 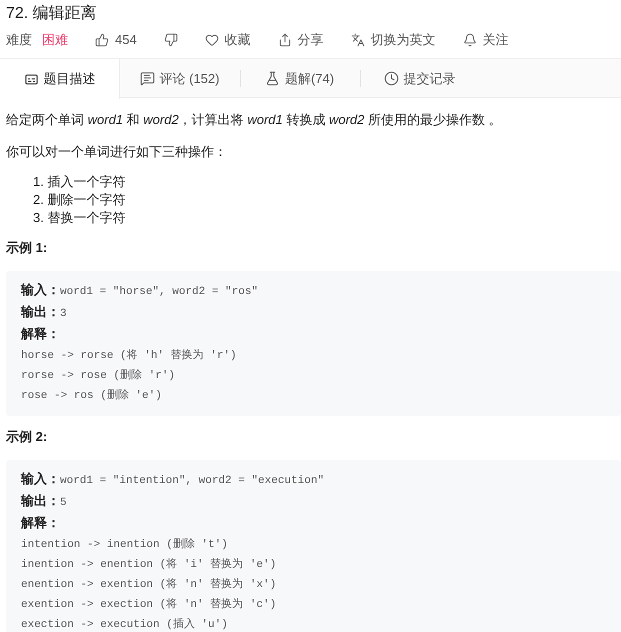 What do you see at coordinates (254, 120) in the screenshot?
I see `problem-statement: 给定两个单词 word1 和 word2，计算出将 word1 转换成 word2 所使用的最少操作数 。` at bounding box center [254, 120].